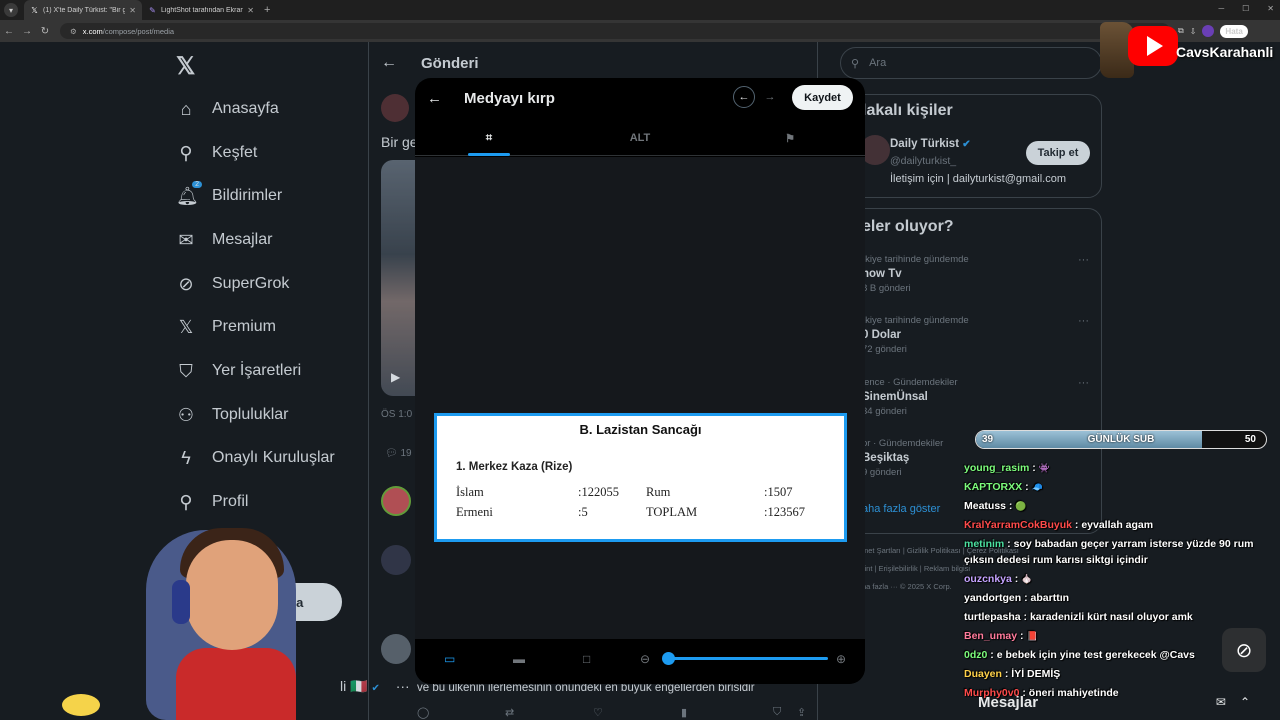 The width and height of the screenshot is (1280, 720). I want to click on chat-emote-icon: 🧢, so click(1037, 487).